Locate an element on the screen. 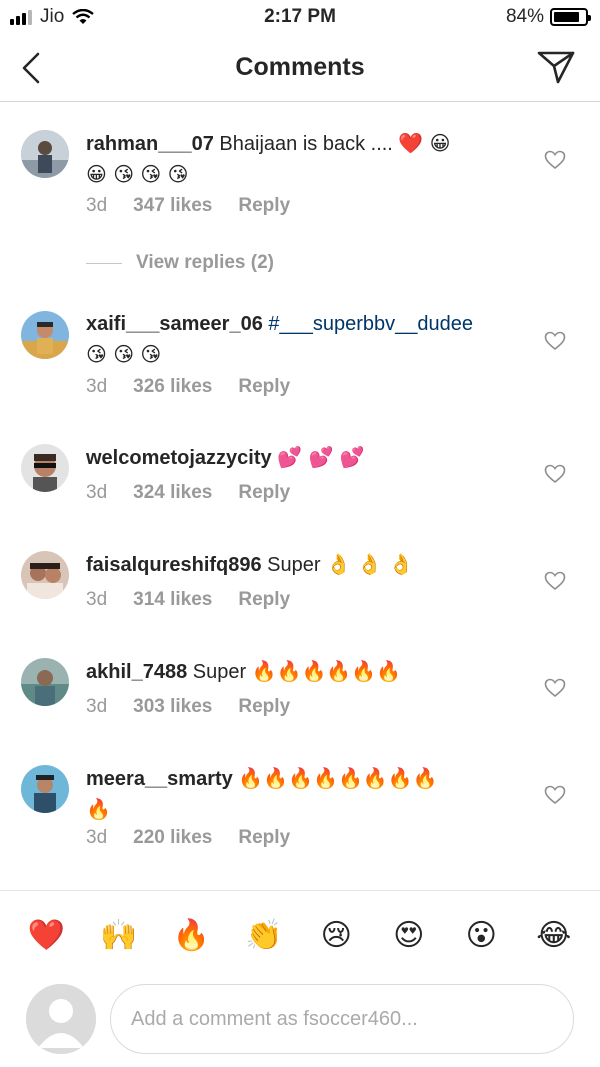 The height and width of the screenshot is (1067, 600). comment-meta: 3d 324 likes Reply is located at coordinates (188, 493).